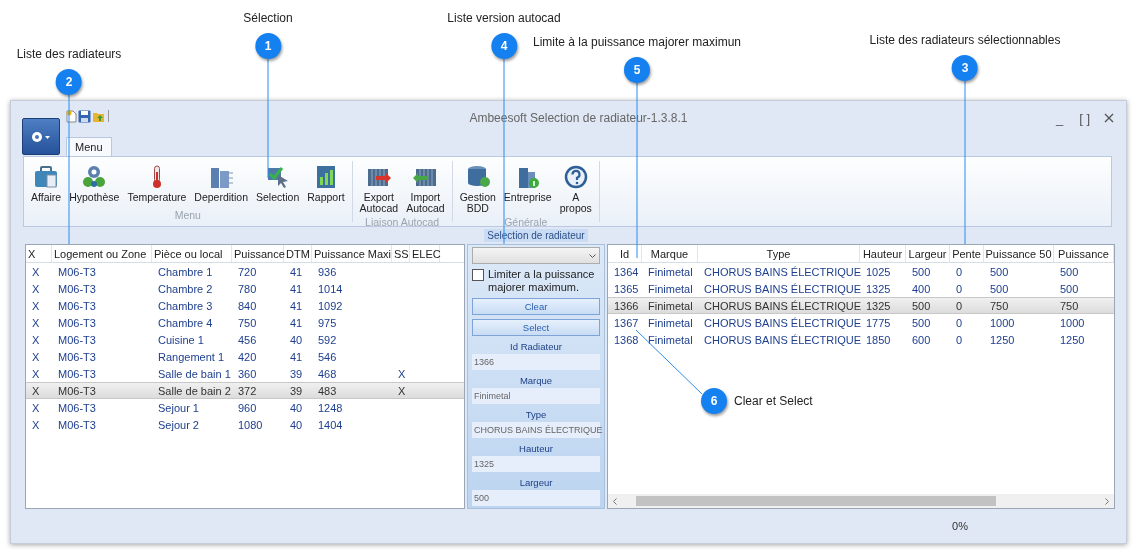  I want to click on column-header: ELEC, so click(426, 253).